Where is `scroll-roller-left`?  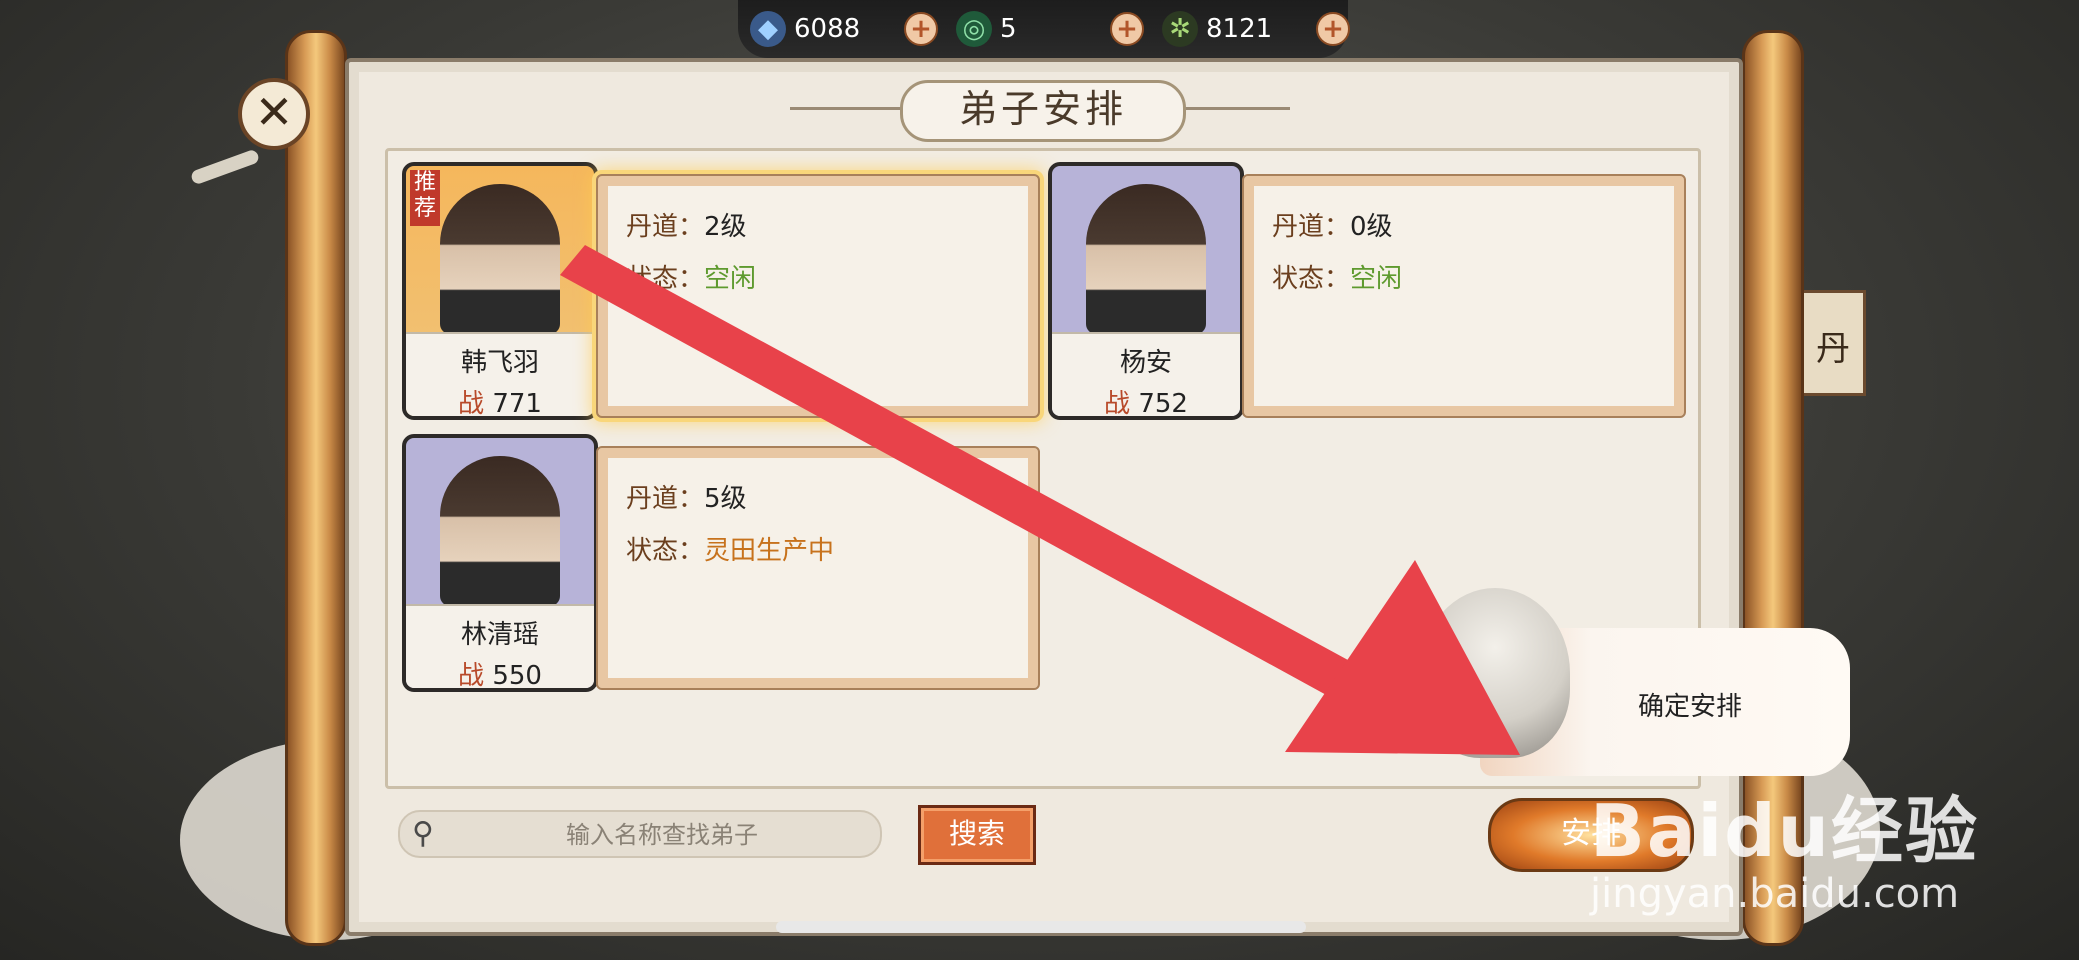 scroll-roller-left is located at coordinates (316, 488).